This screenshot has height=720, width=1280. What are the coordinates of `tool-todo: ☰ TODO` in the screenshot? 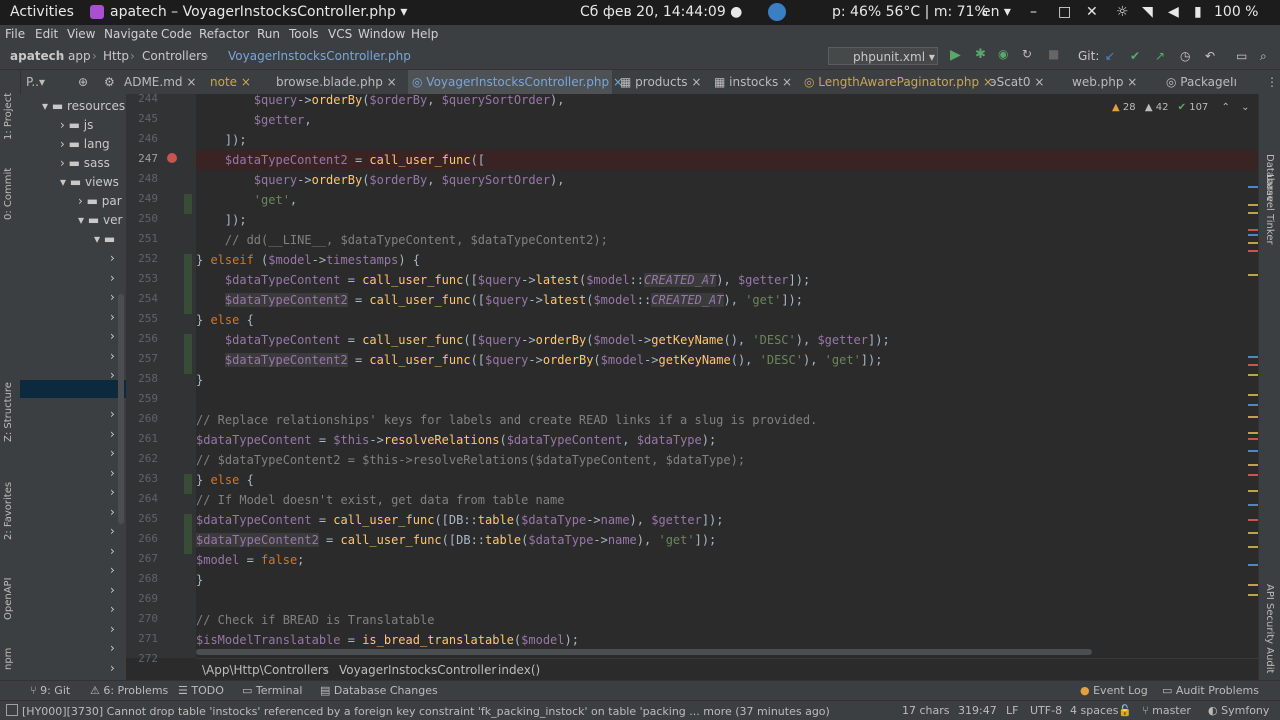 It's located at (201, 690).